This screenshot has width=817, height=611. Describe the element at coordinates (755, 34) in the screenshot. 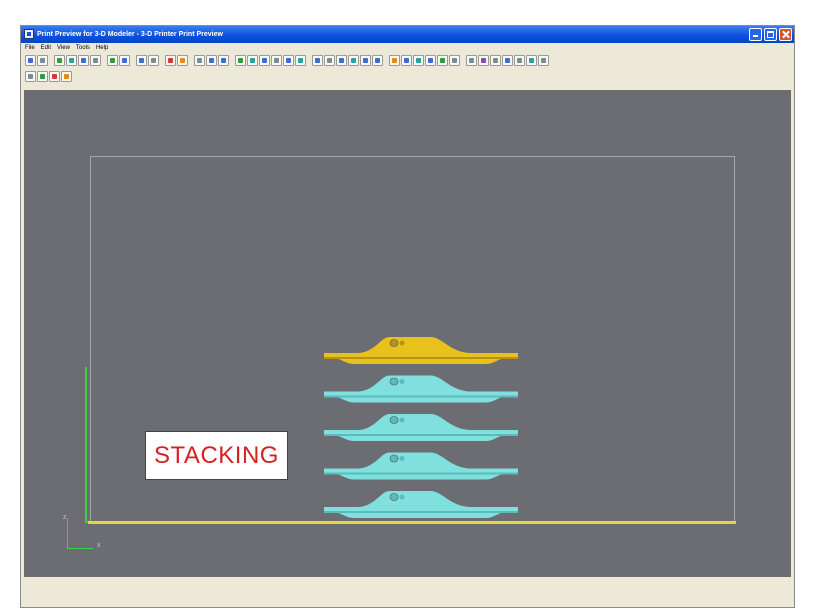

I see `minimize-icon` at that location.